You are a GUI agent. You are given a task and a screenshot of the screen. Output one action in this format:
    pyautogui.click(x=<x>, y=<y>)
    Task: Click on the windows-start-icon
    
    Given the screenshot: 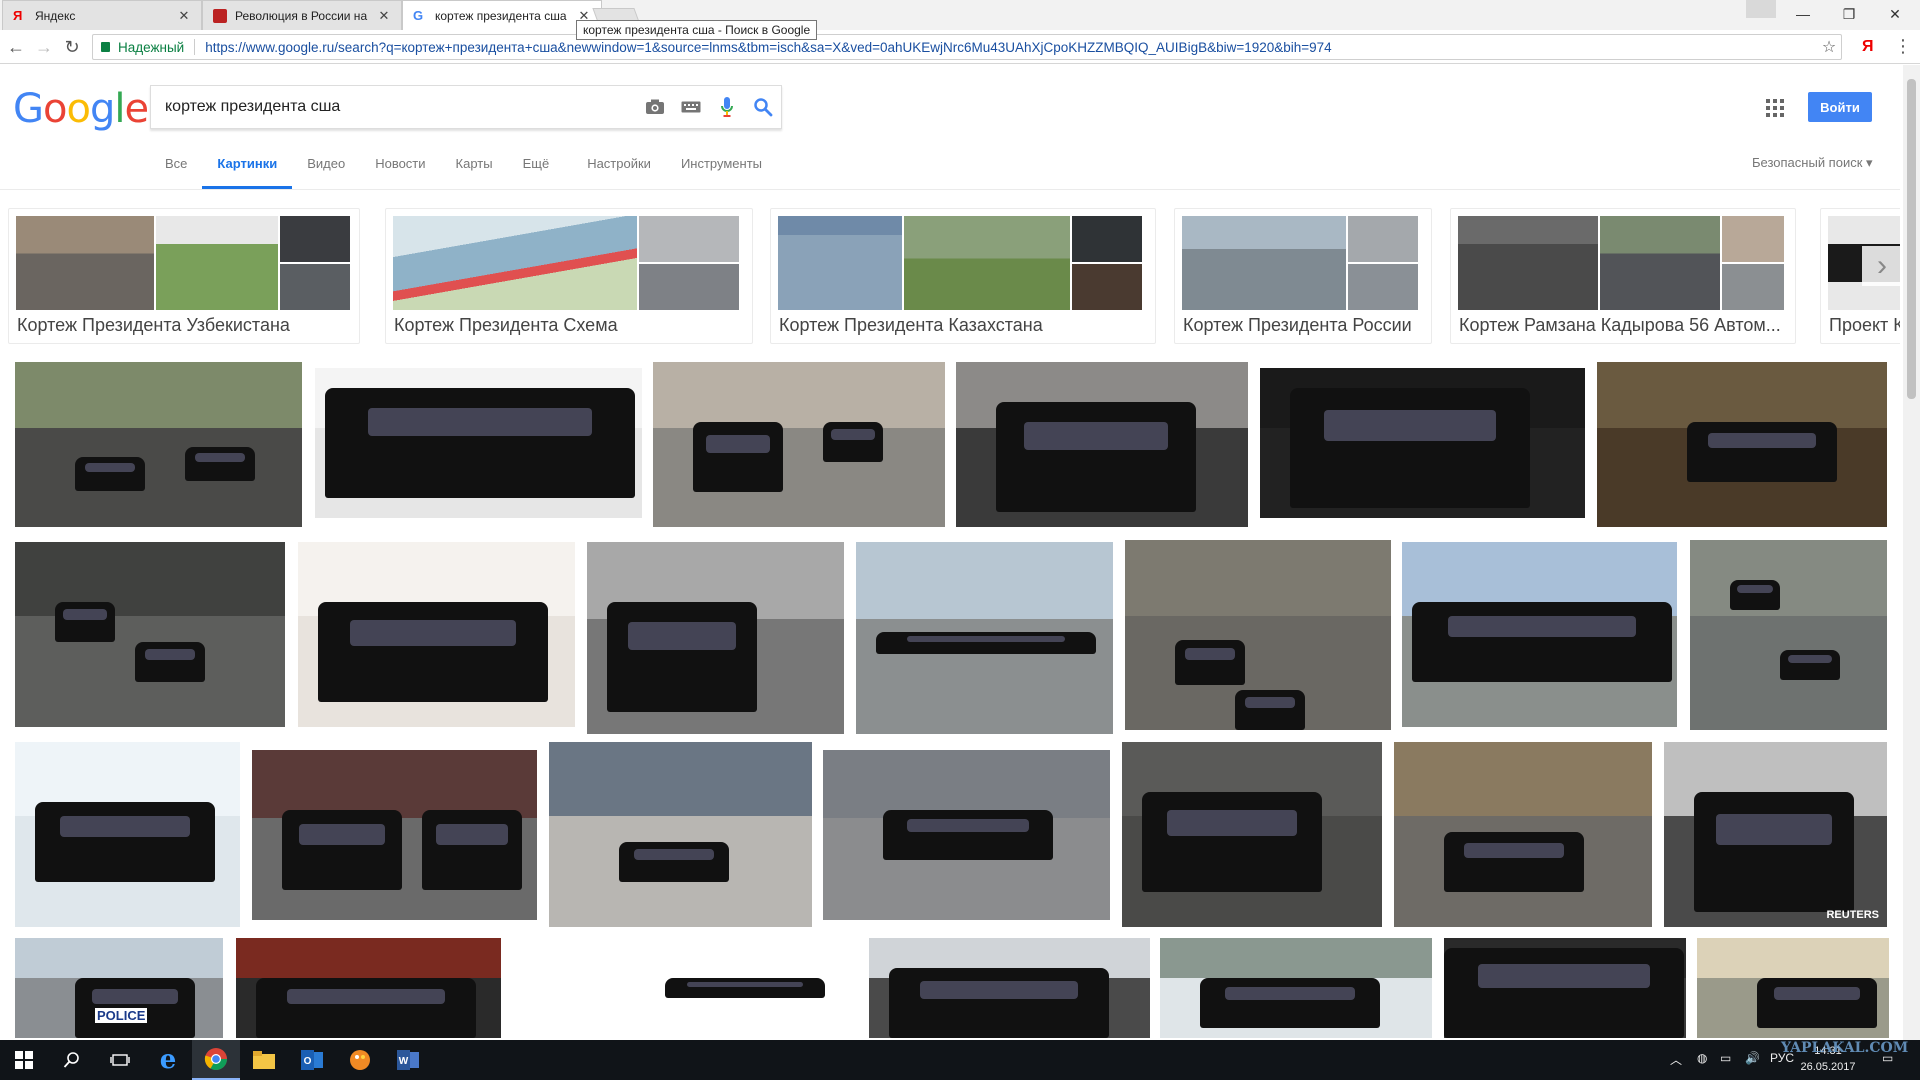 What is the action you would take?
    pyautogui.click(x=24, y=1060)
    